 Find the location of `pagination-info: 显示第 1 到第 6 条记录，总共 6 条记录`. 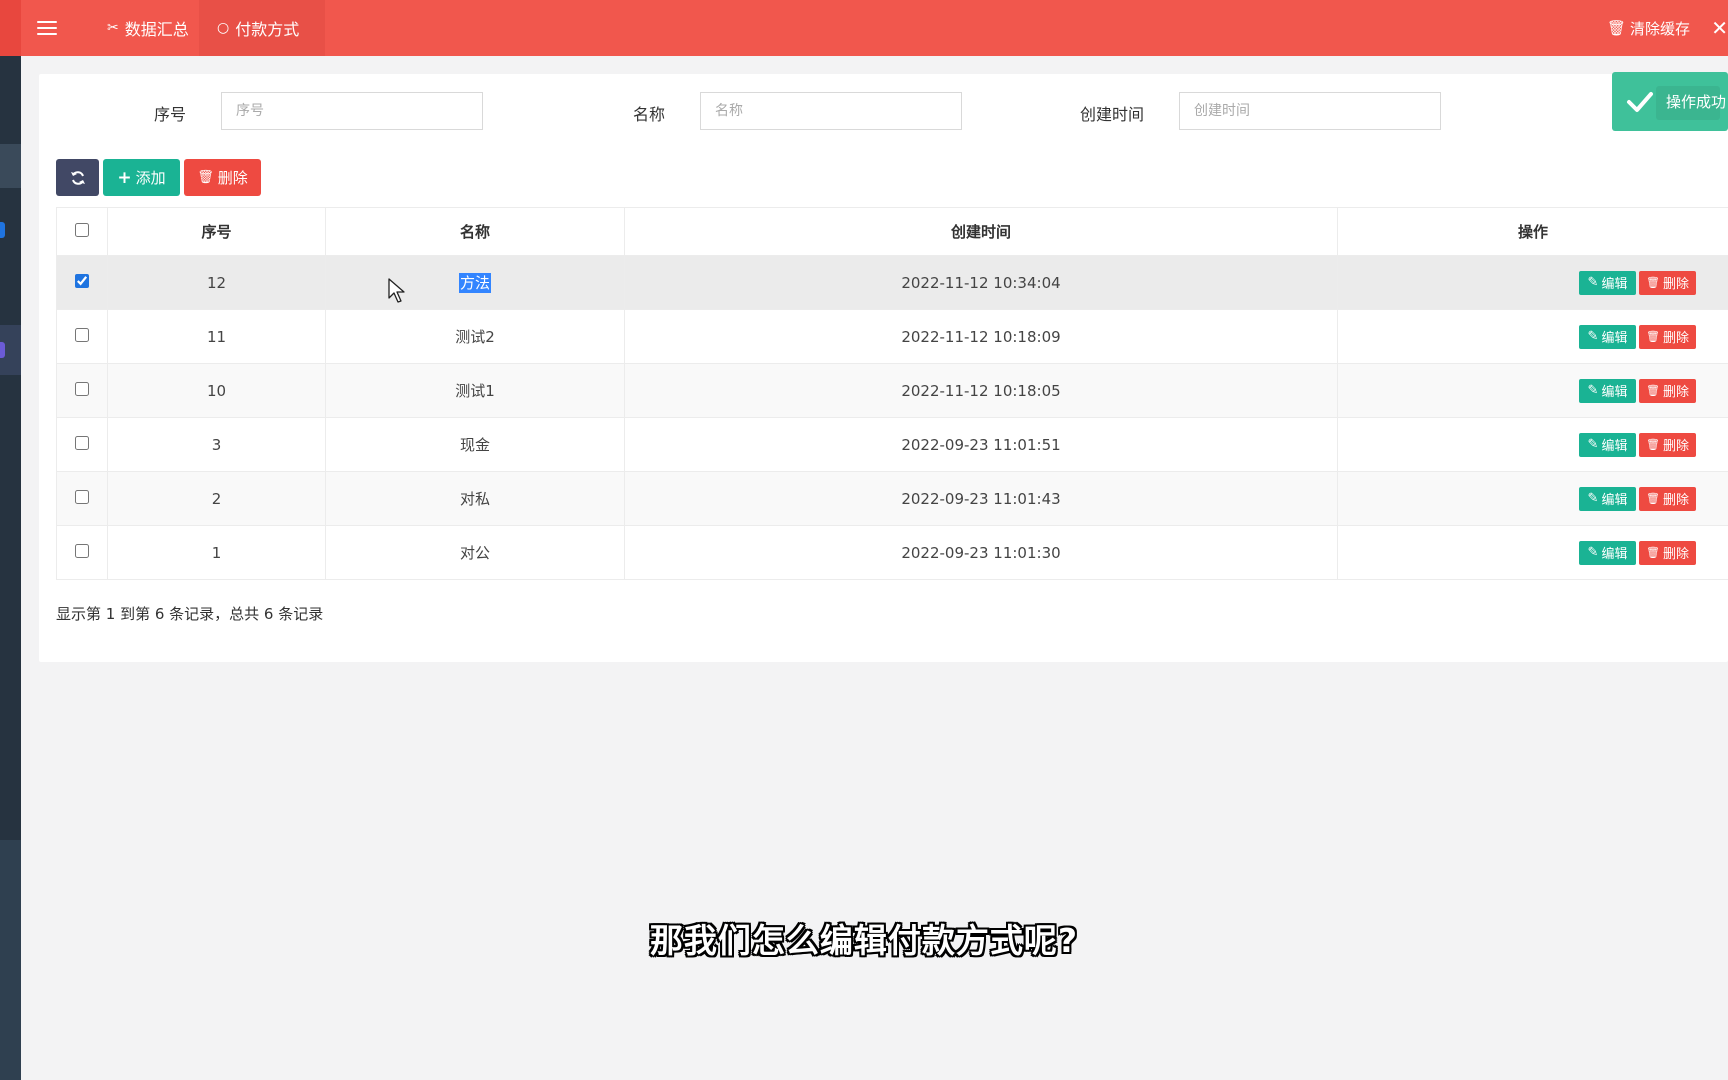

pagination-info: 显示第 1 到第 6 条记录，总共 6 条记录 is located at coordinates (190, 614).